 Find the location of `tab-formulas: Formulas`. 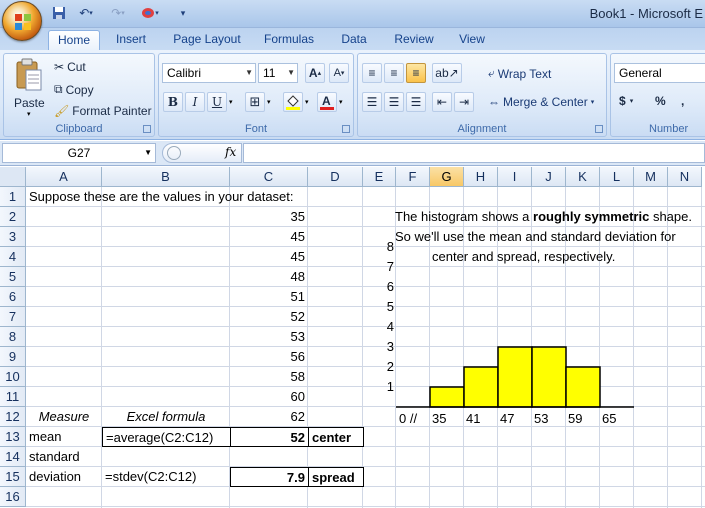

tab-formulas: Formulas is located at coordinates (289, 40).